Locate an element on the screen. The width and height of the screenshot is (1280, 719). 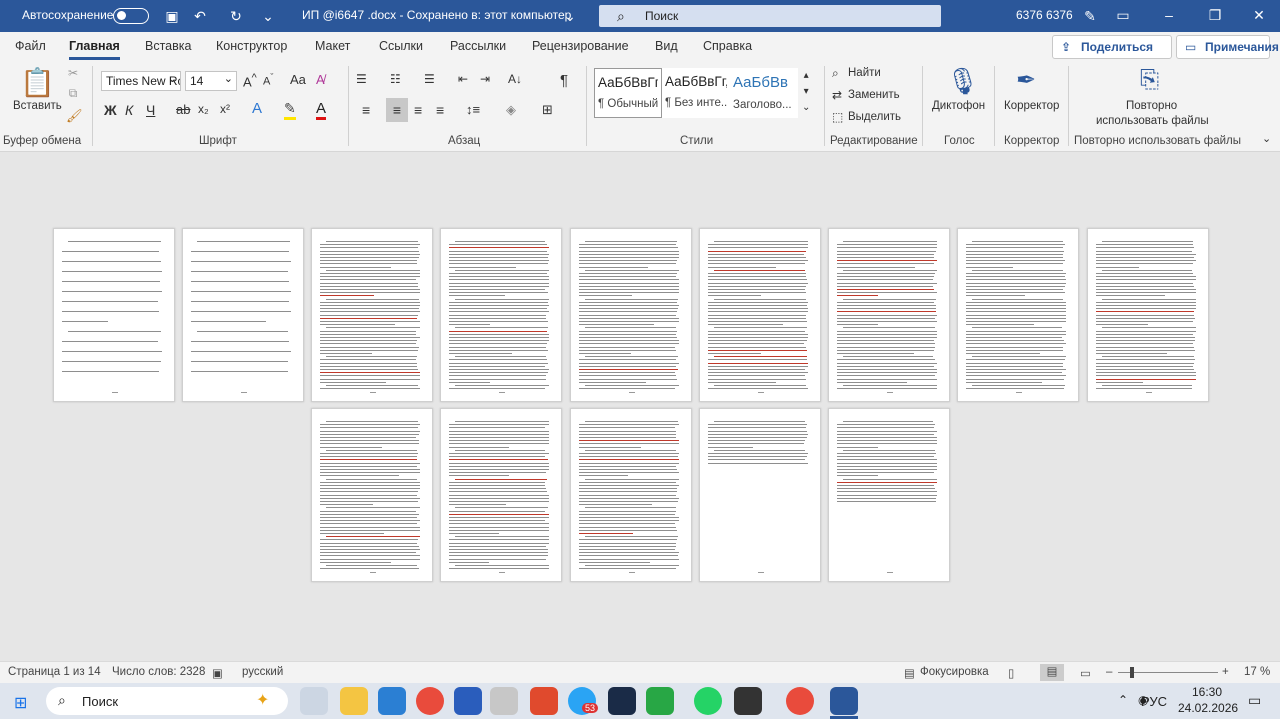
align-left-icon: ≡ is located at coordinates (366, 110).